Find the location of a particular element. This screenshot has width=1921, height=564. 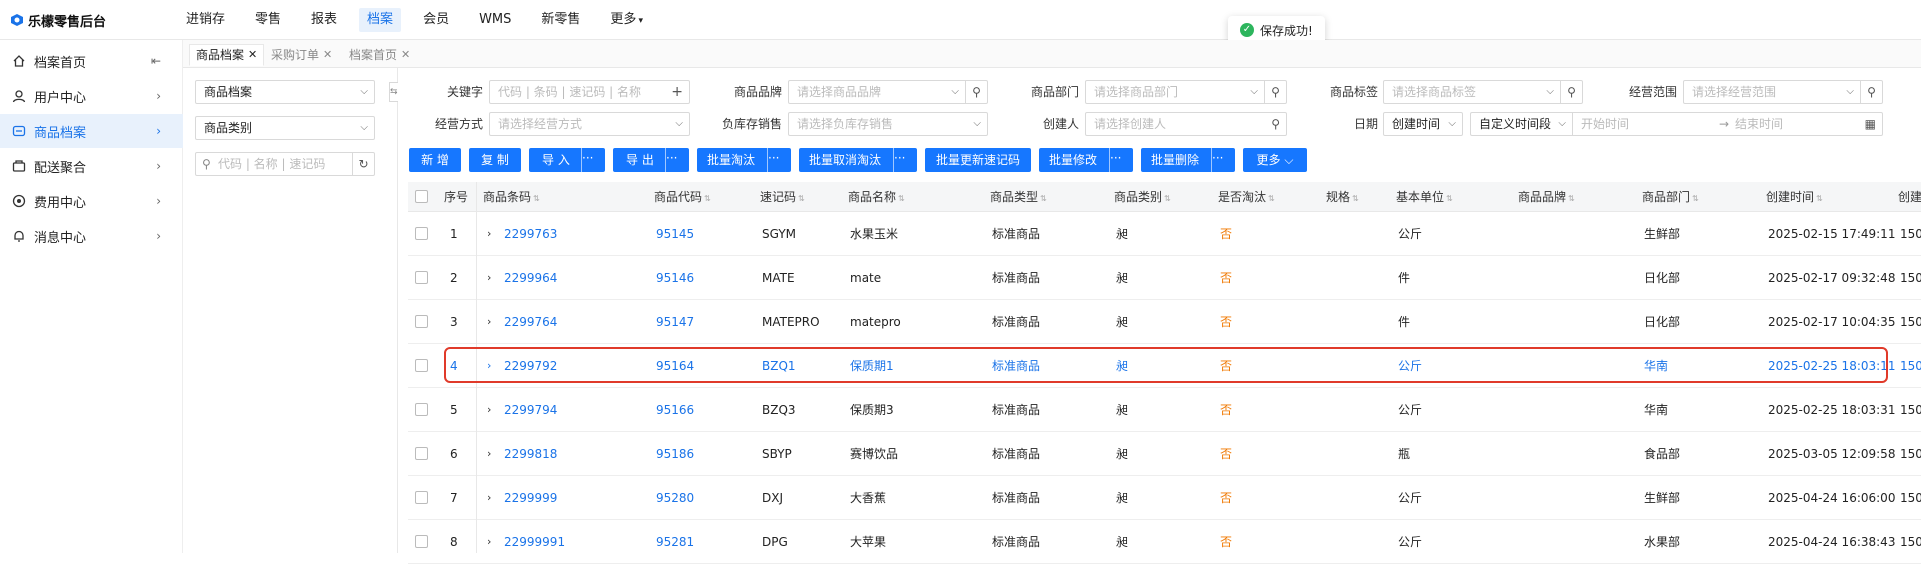

nav-item-inventory: 进销存 is located at coordinates (205, 20).